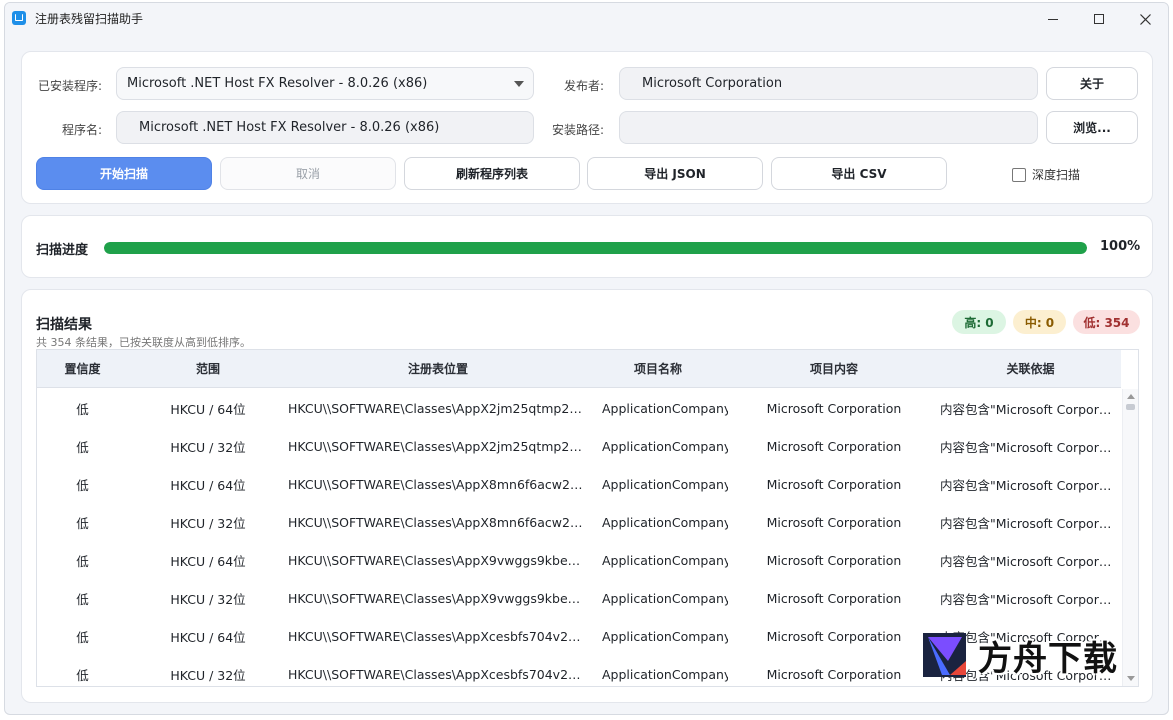  I want to click on publisher-field: Microsoft Corporation, so click(828, 83).